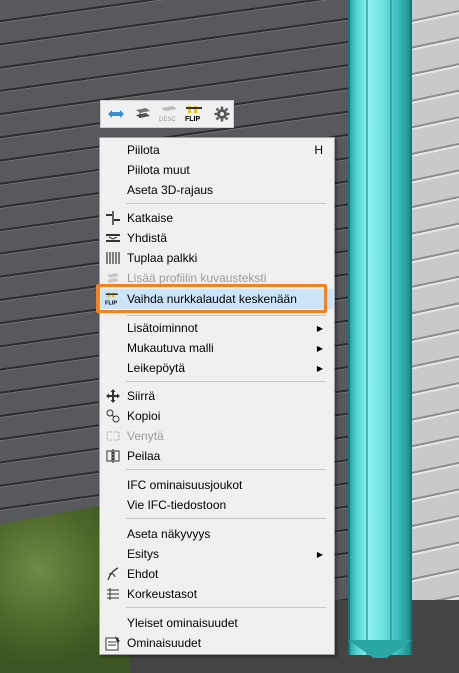 This screenshot has width=459, height=673. Describe the element at coordinates (217, 436) in the screenshot. I see `menu-item-venyta: Venytä` at that location.